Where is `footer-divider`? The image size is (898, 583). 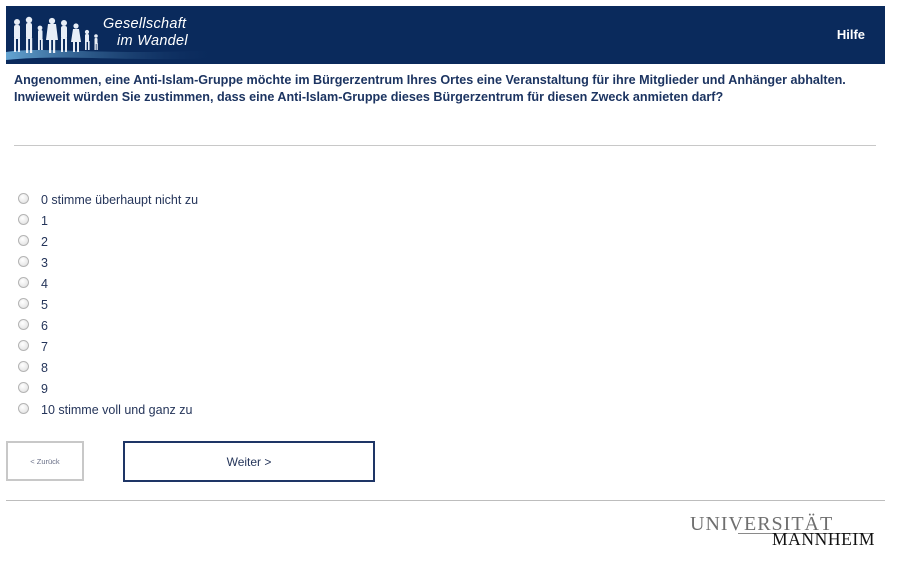
footer-divider is located at coordinates (445, 500).